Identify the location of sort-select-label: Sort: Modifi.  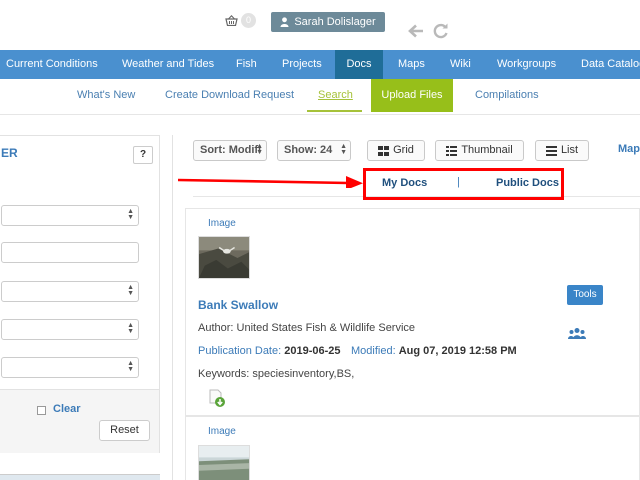
(231, 150).